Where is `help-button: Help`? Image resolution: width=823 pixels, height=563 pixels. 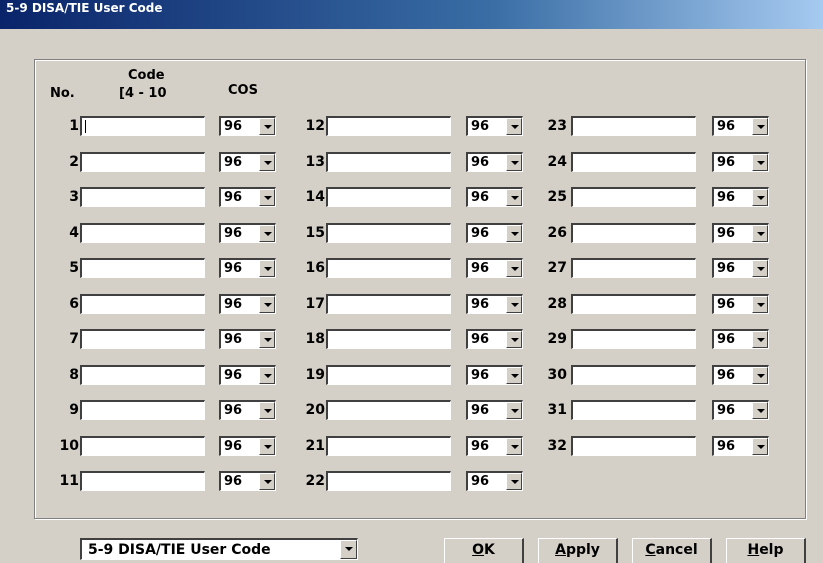 help-button: Help is located at coordinates (766, 550).